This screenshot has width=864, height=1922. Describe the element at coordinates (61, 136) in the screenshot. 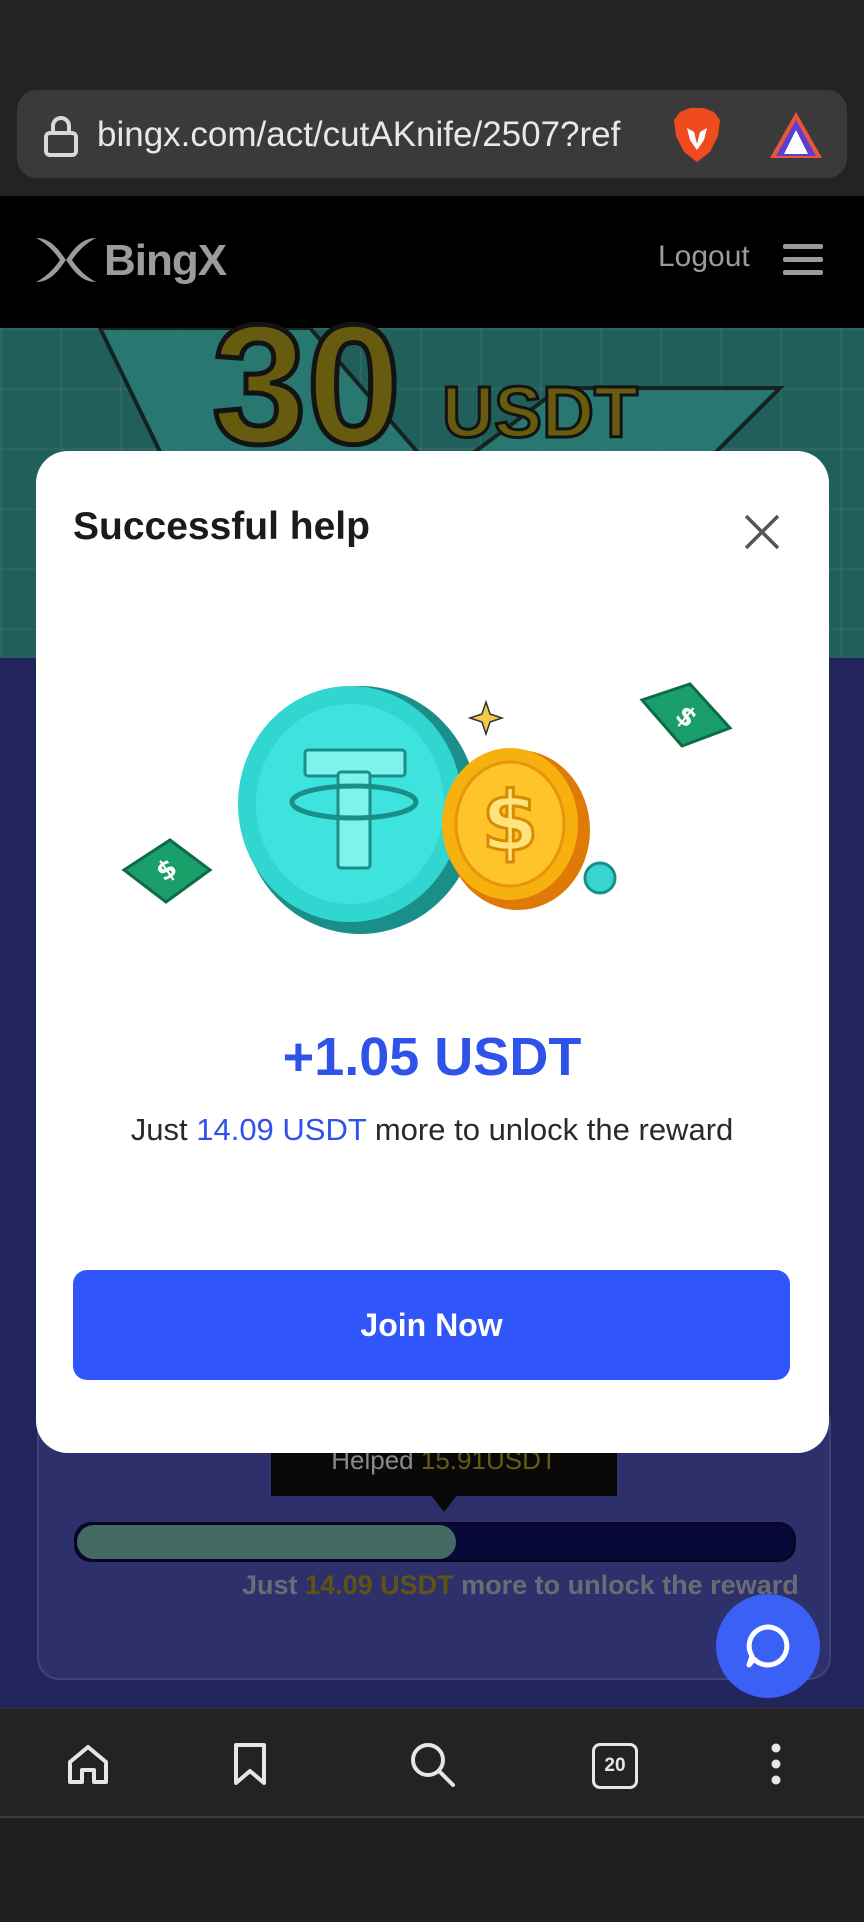

I see `lock-icon` at that location.